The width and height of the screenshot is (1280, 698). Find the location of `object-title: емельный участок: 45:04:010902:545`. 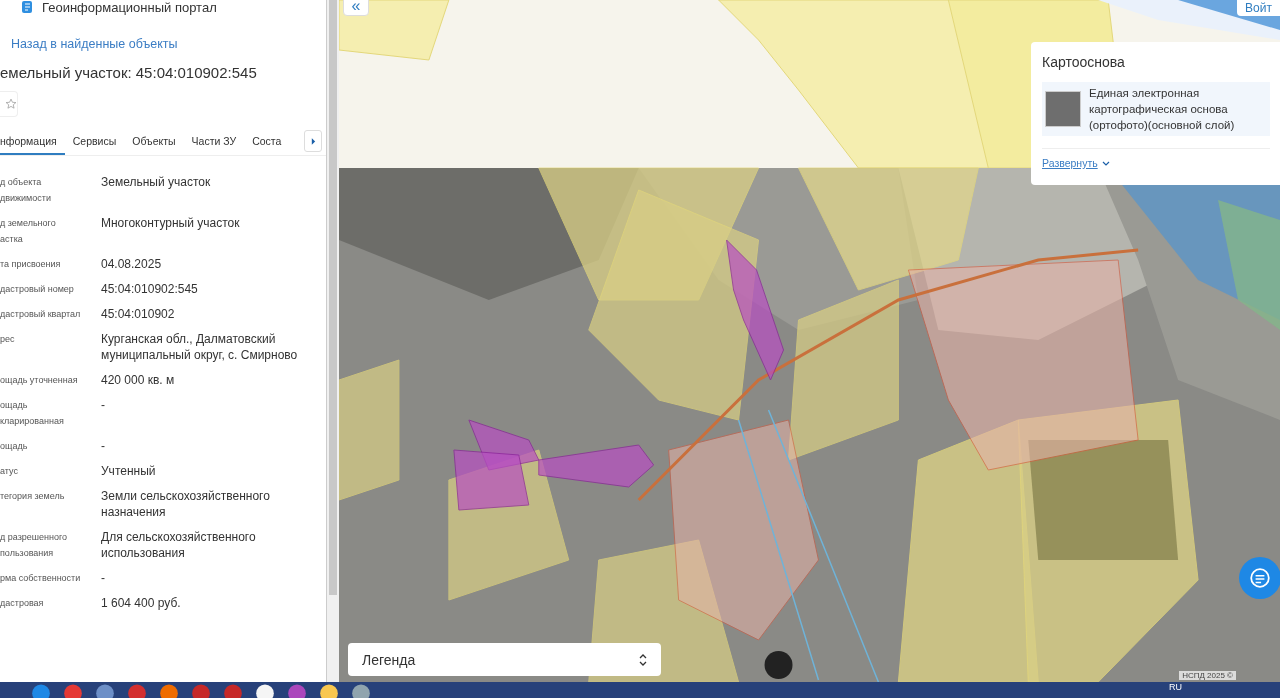

object-title: емельный участок: 45:04:010902:545 is located at coordinates (129, 72).